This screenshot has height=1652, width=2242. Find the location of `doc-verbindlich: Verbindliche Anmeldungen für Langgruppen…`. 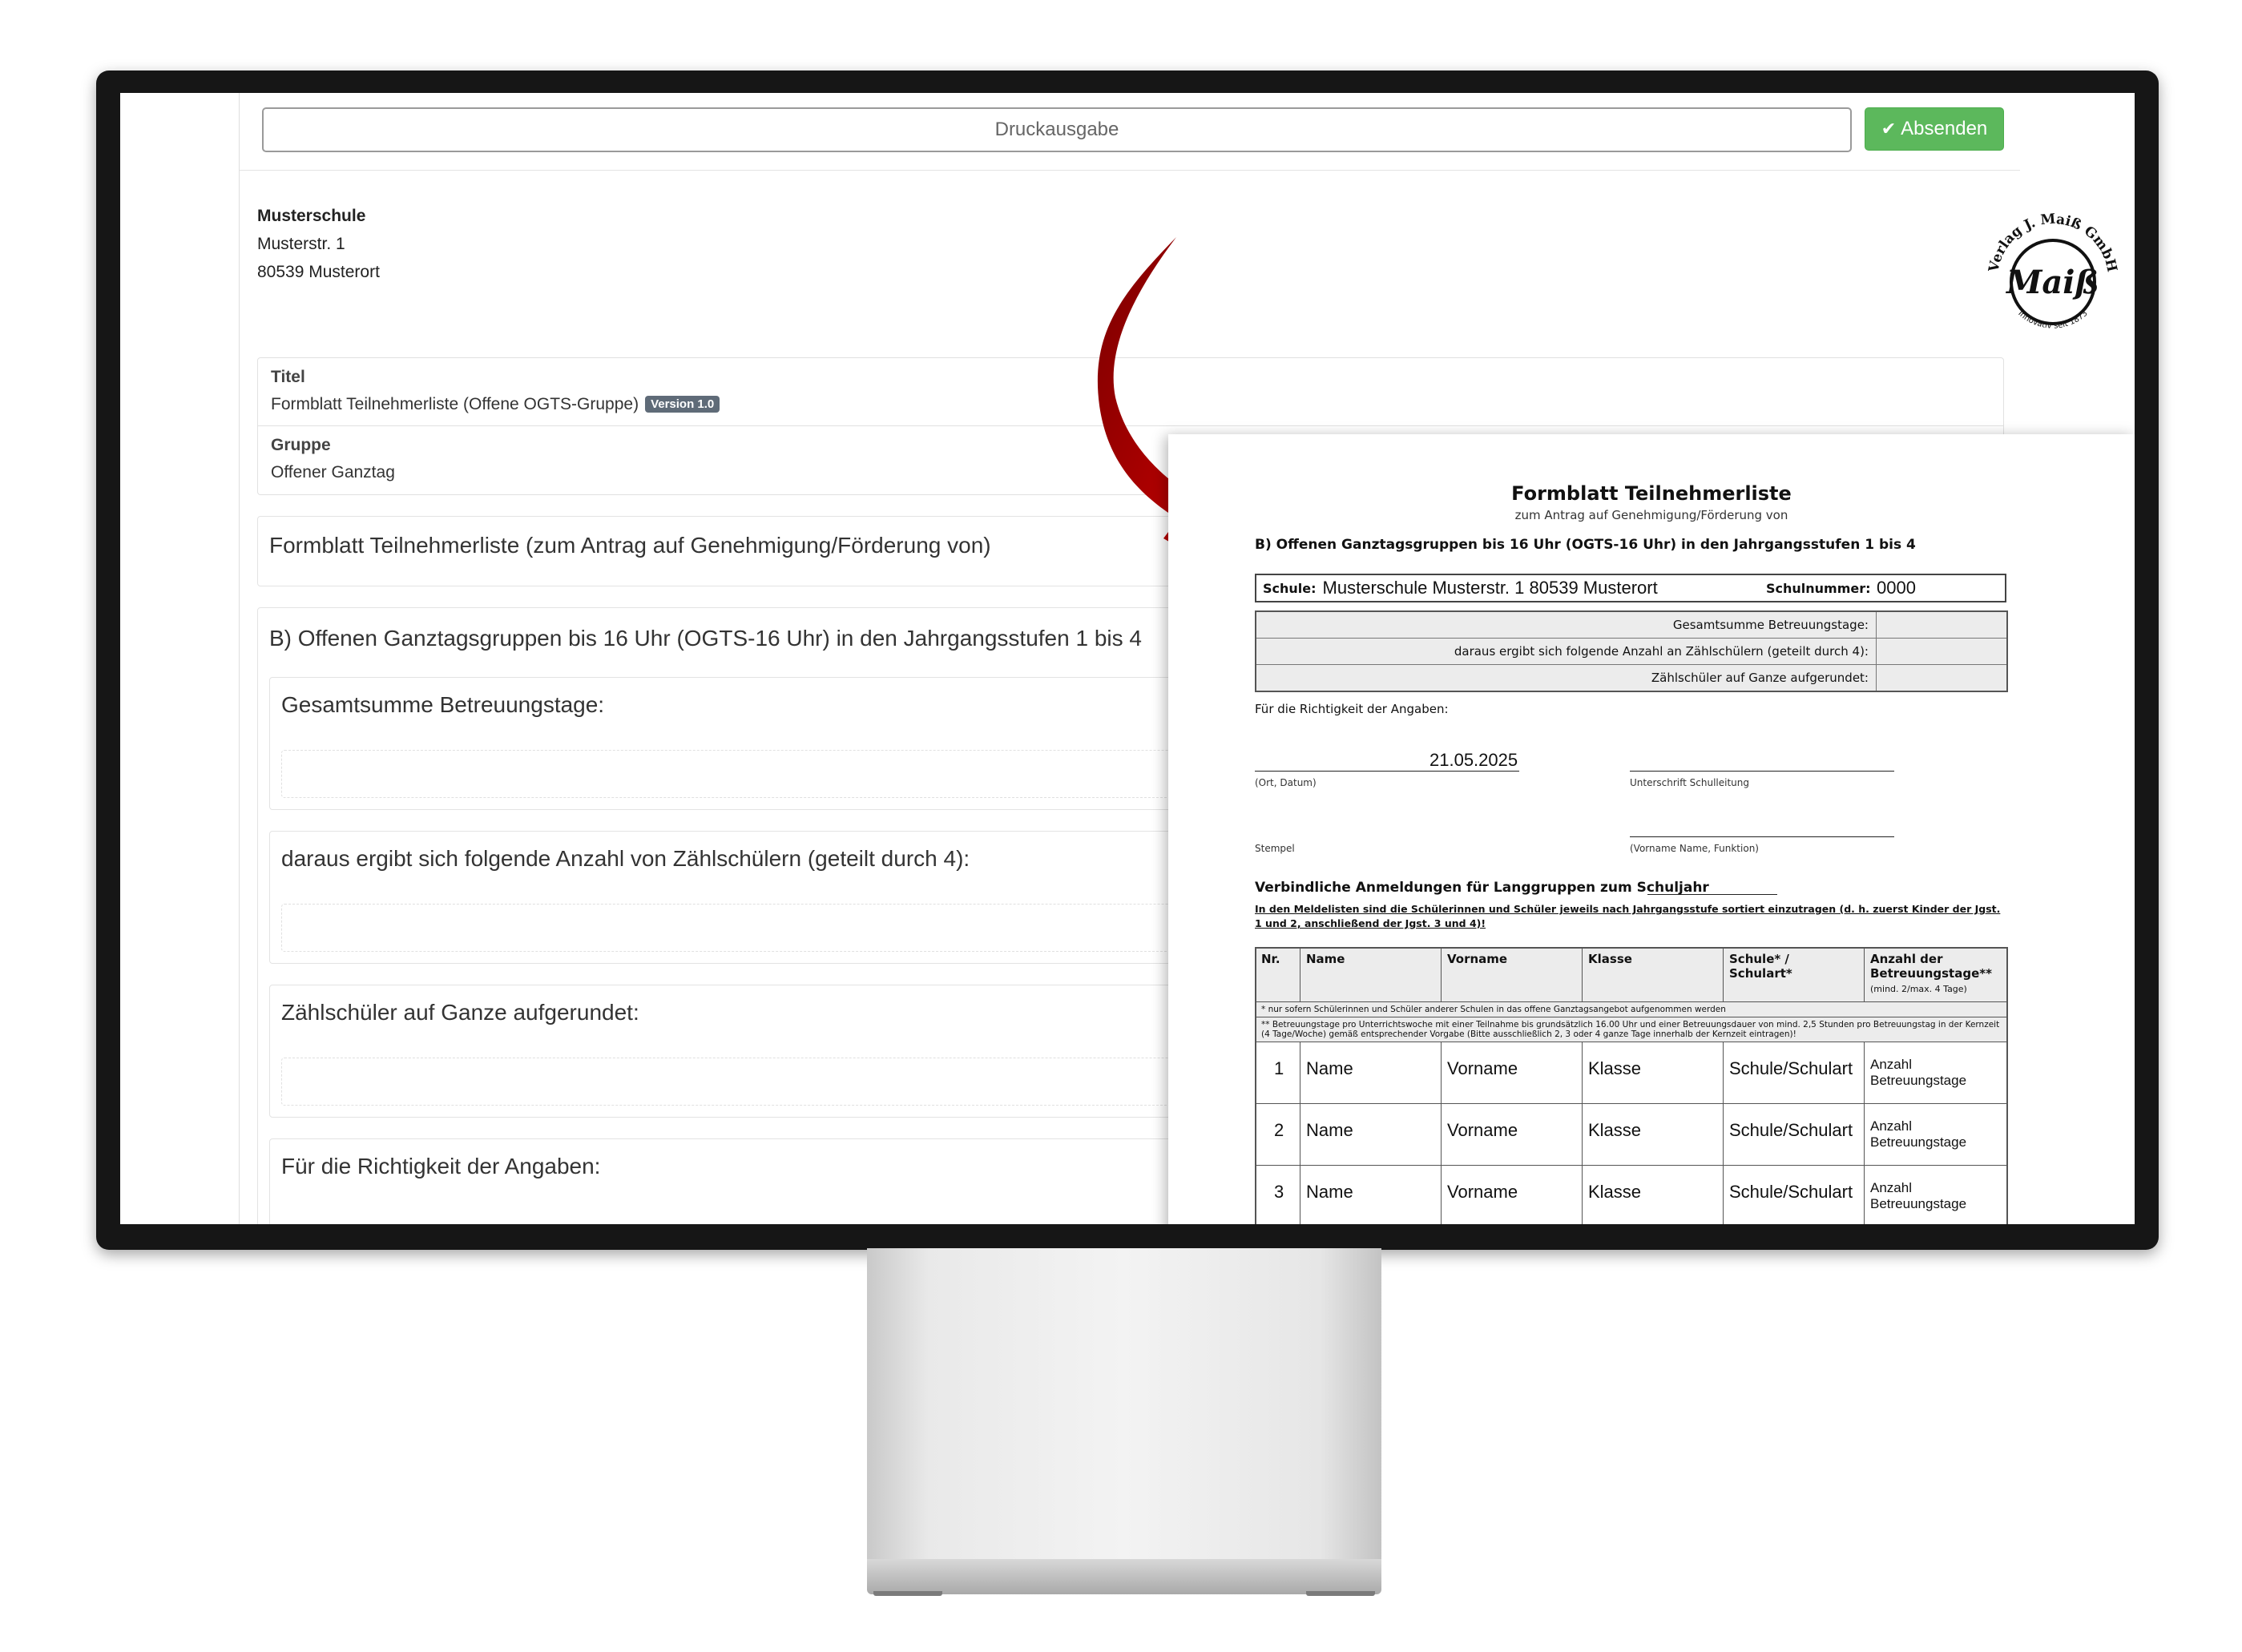

doc-verbindlich: Verbindliche Anmeldungen für Langgruppen… is located at coordinates (1482, 888).